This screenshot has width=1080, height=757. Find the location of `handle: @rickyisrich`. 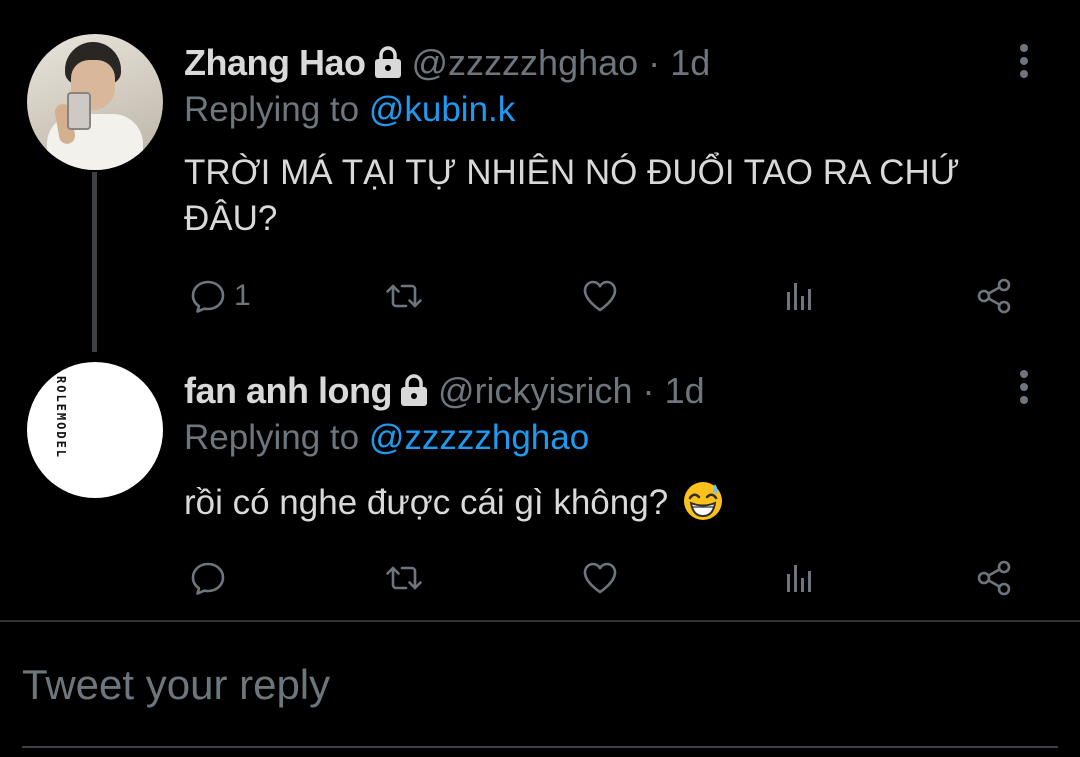

handle: @rickyisrich is located at coordinates (535, 390).